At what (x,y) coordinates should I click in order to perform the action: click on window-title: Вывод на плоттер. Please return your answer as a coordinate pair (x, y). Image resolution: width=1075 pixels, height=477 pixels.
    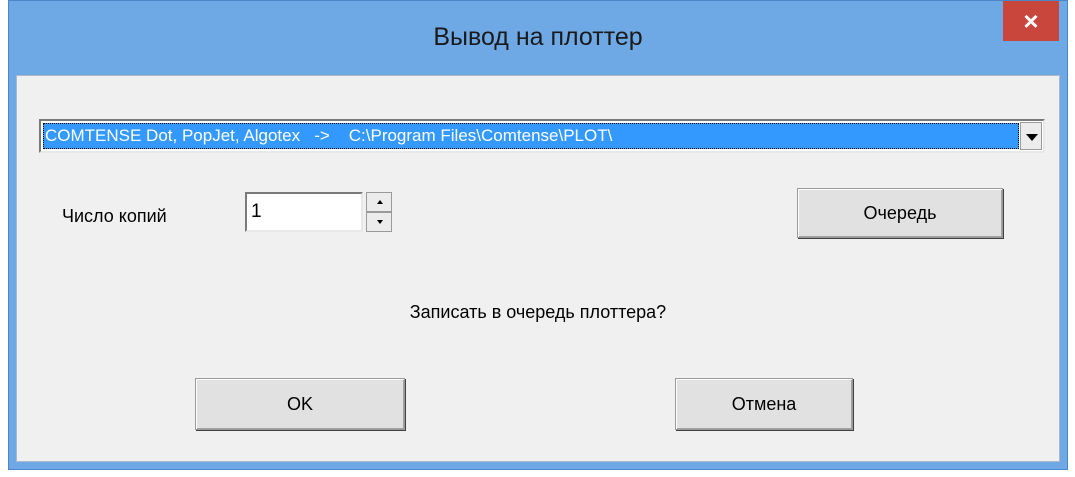
    Looking at the image, I should click on (538, 37).